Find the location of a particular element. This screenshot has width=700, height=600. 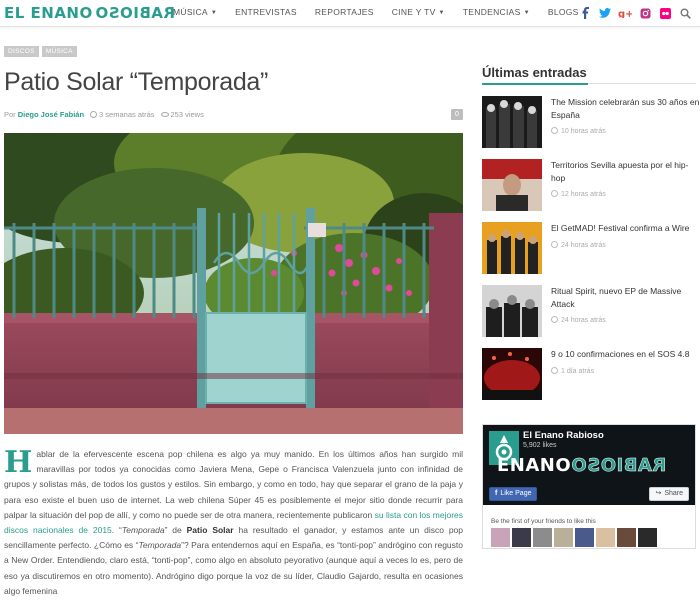

facebook-icon is located at coordinates (585, 13).